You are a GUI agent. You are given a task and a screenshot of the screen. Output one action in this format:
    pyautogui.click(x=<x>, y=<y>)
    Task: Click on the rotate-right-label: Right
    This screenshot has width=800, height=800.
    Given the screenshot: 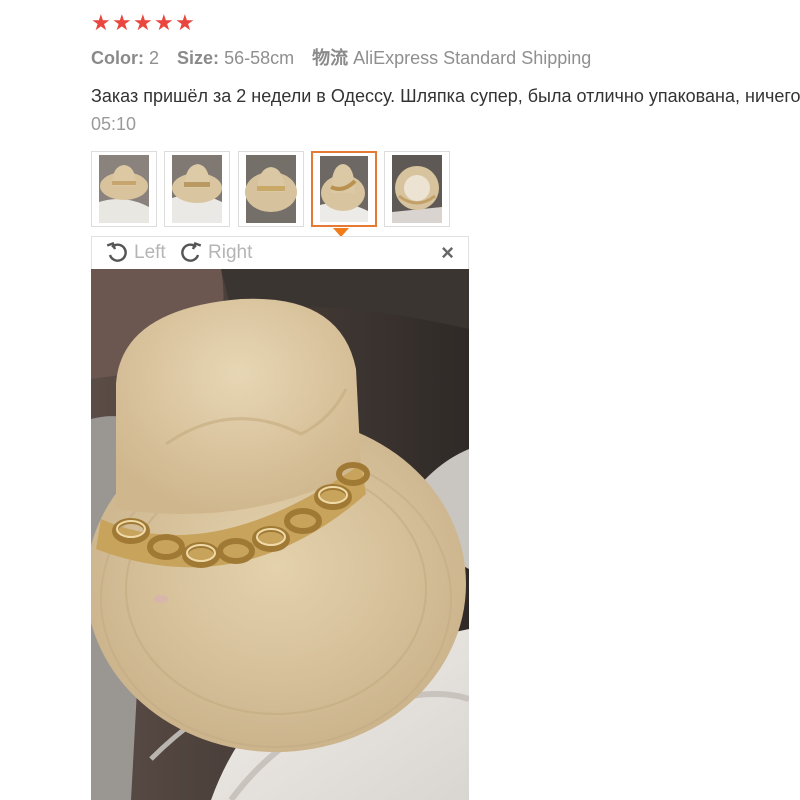 What is the action you would take?
    pyautogui.click(x=230, y=252)
    